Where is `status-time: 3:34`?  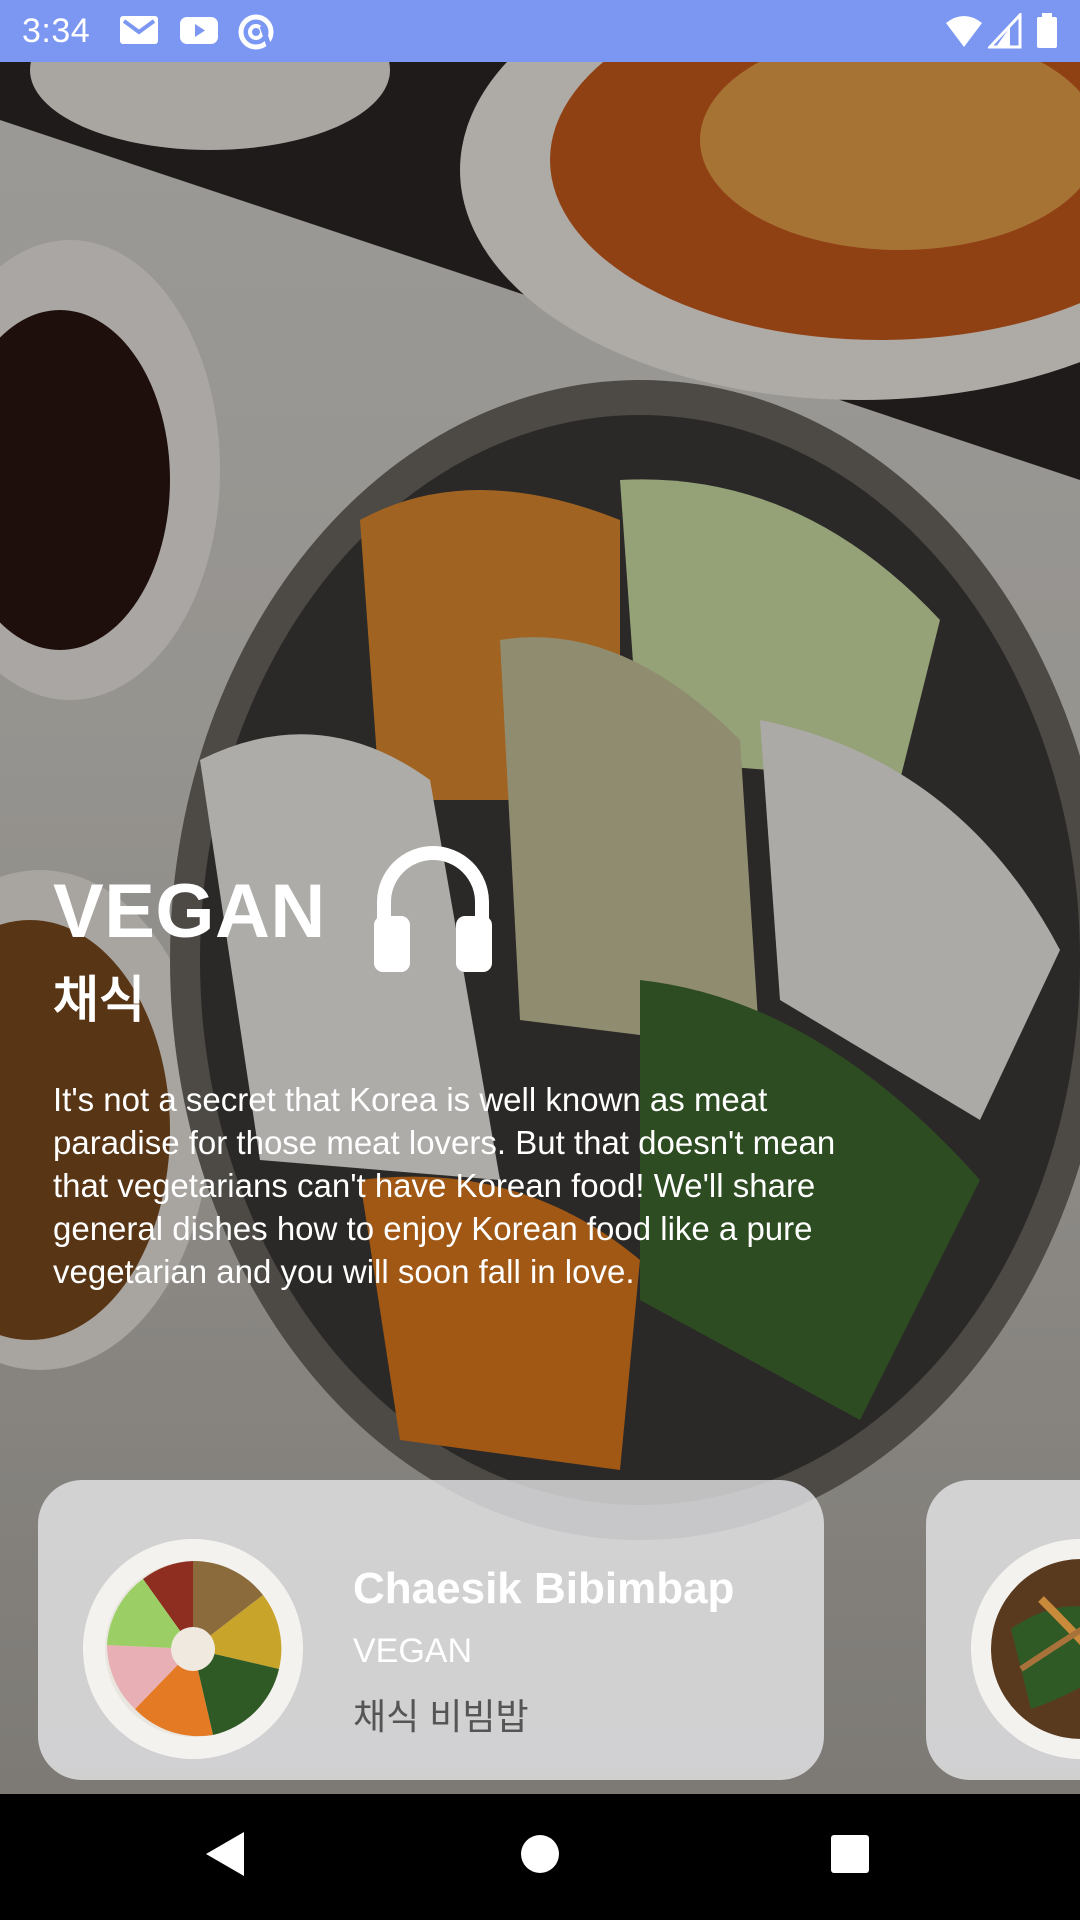 status-time: 3:34 is located at coordinates (56, 31).